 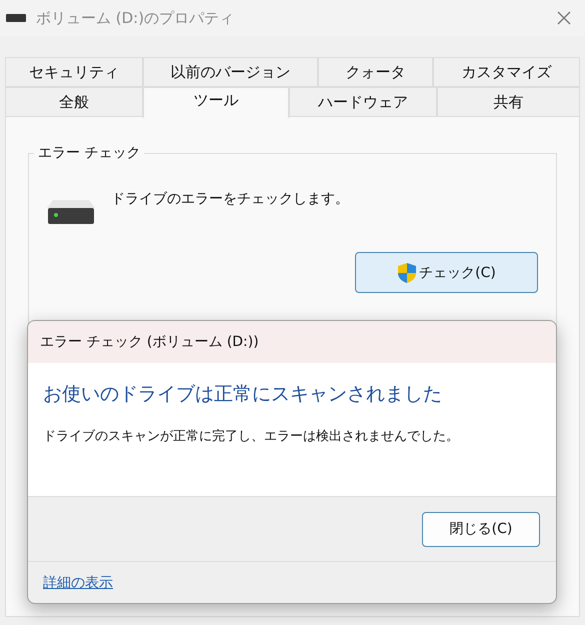 I want to click on close-button: 閉じる(C), so click(x=481, y=529).